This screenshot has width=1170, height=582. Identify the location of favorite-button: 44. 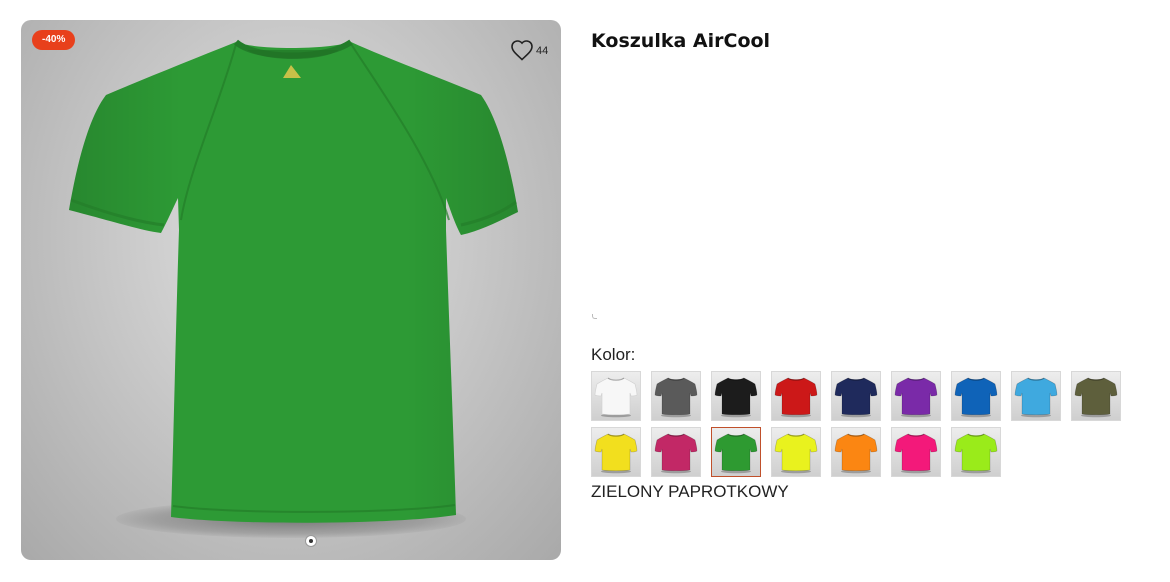
(529, 50).